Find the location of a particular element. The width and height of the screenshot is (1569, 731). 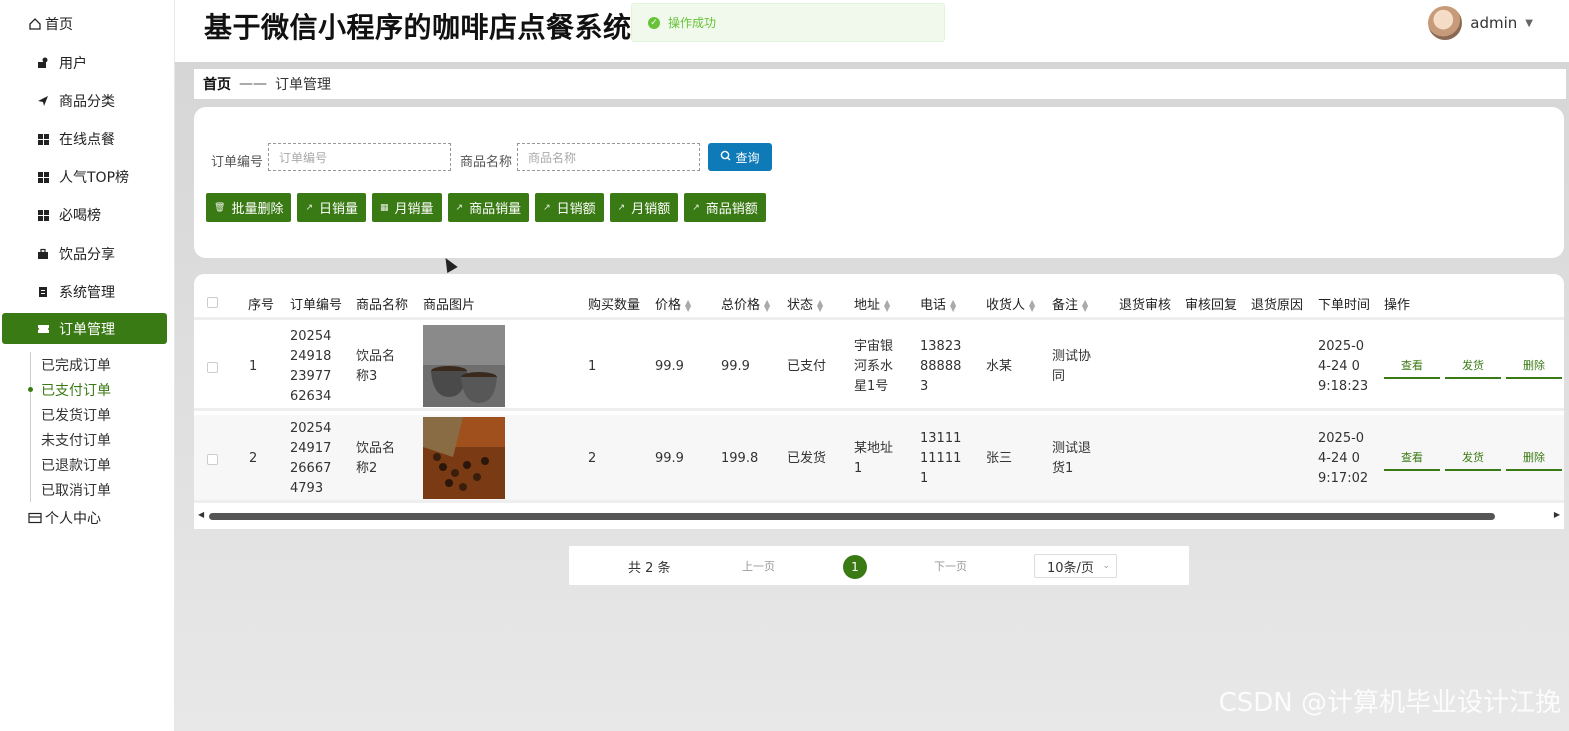

select-all-checkbox is located at coordinates (212, 302).